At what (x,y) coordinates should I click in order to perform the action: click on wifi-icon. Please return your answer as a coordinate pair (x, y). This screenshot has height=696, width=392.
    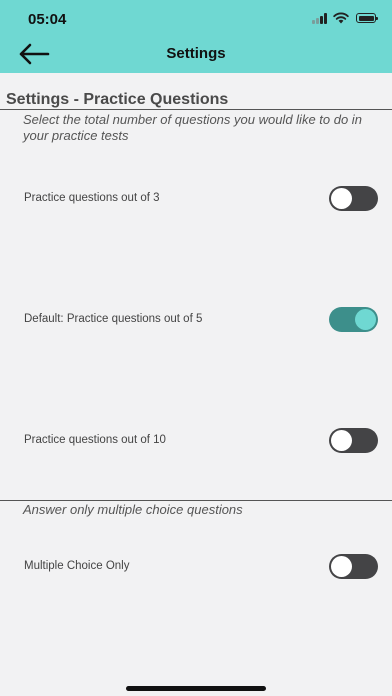
    Looking at the image, I should click on (341, 18).